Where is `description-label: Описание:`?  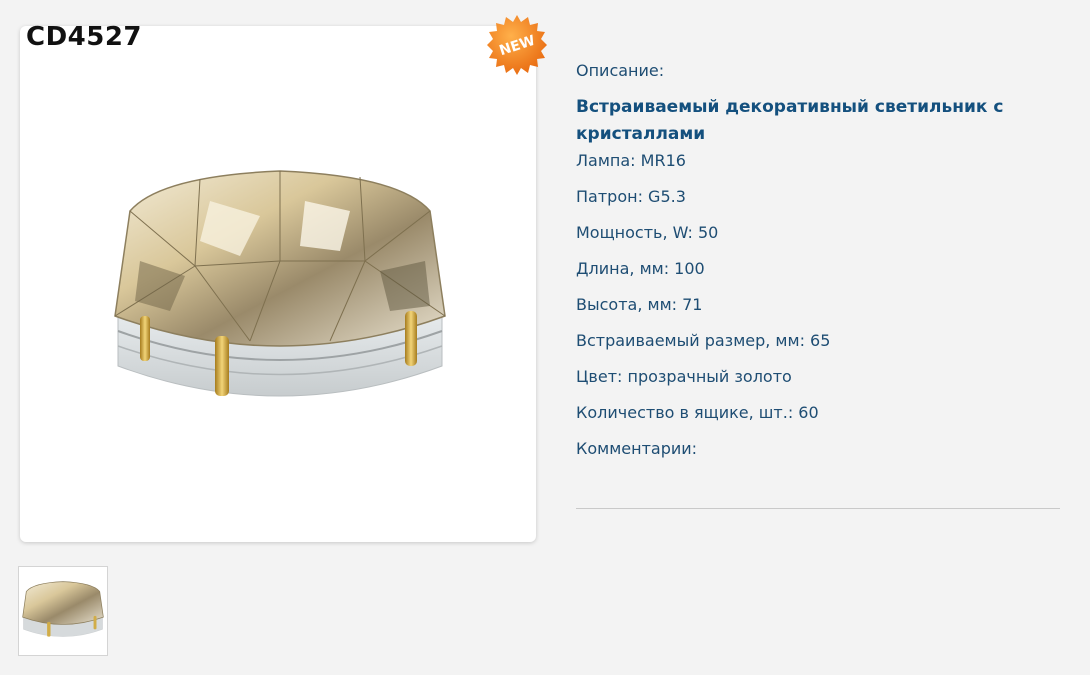
description-label: Описание: is located at coordinates (620, 70).